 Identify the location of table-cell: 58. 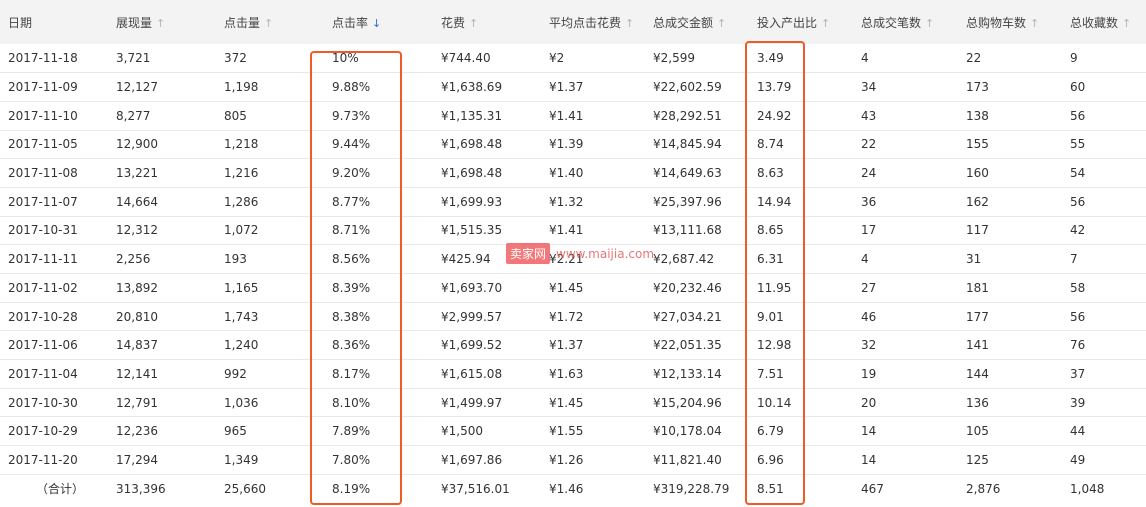
(1078, 287).